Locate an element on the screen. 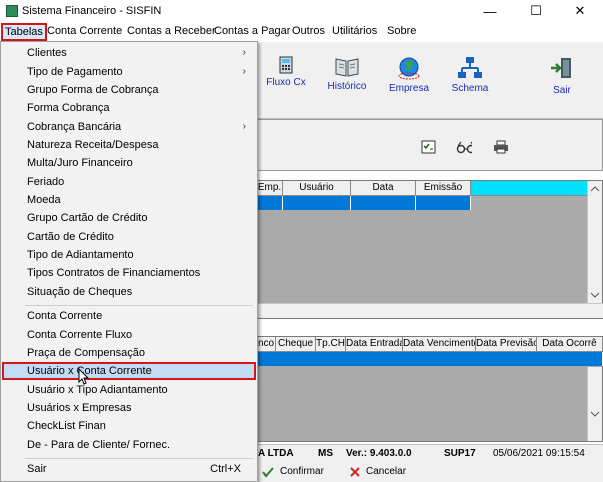  menu-tabelas: Tabelas is located at coordinates (24, 32).